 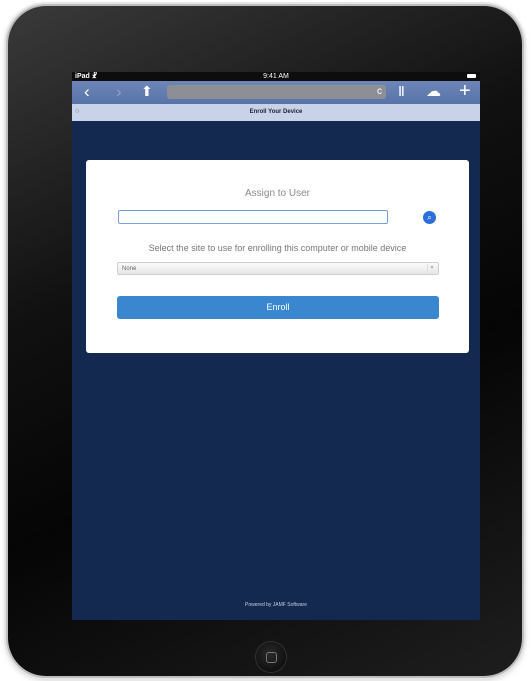 I want to click on battery-icon, so click(x=471, y=76).